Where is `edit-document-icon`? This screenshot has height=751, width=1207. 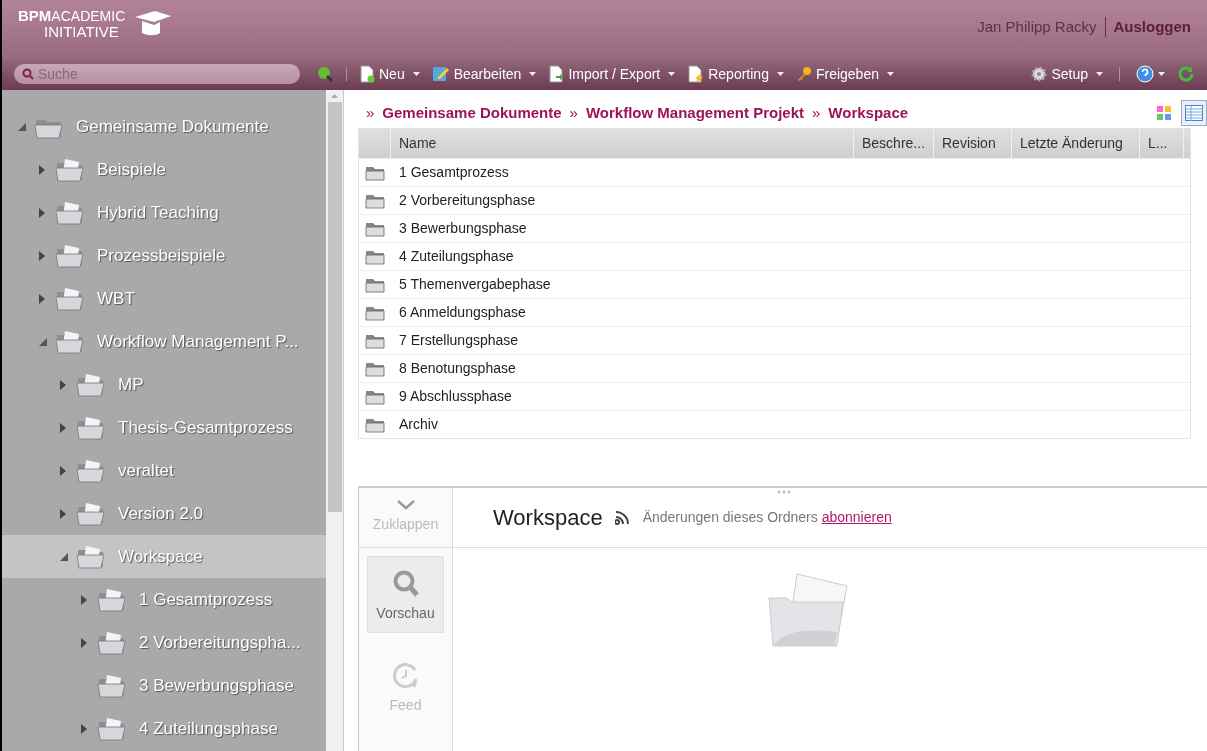
edit-document-icon is located at coordinates (440, 74).